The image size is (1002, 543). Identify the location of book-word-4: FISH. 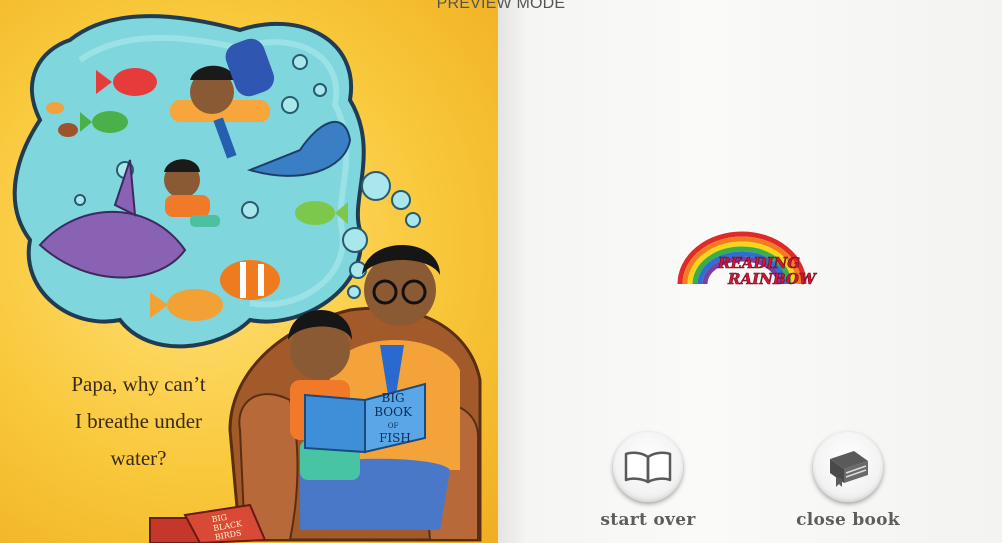
(395, 438).